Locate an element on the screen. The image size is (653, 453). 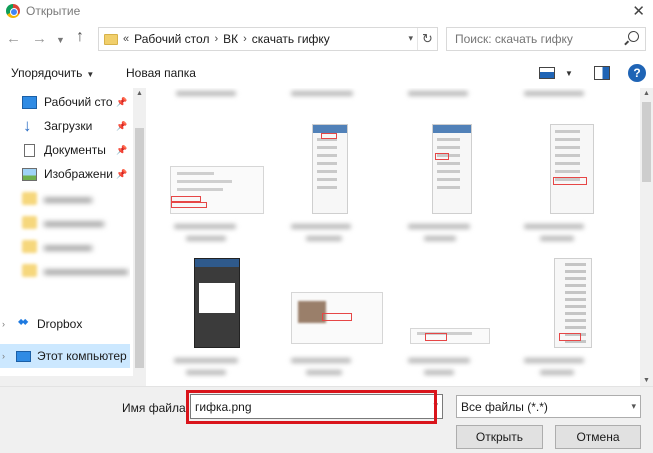
cancel-button: Отмена is located at coordinates (598, 437).